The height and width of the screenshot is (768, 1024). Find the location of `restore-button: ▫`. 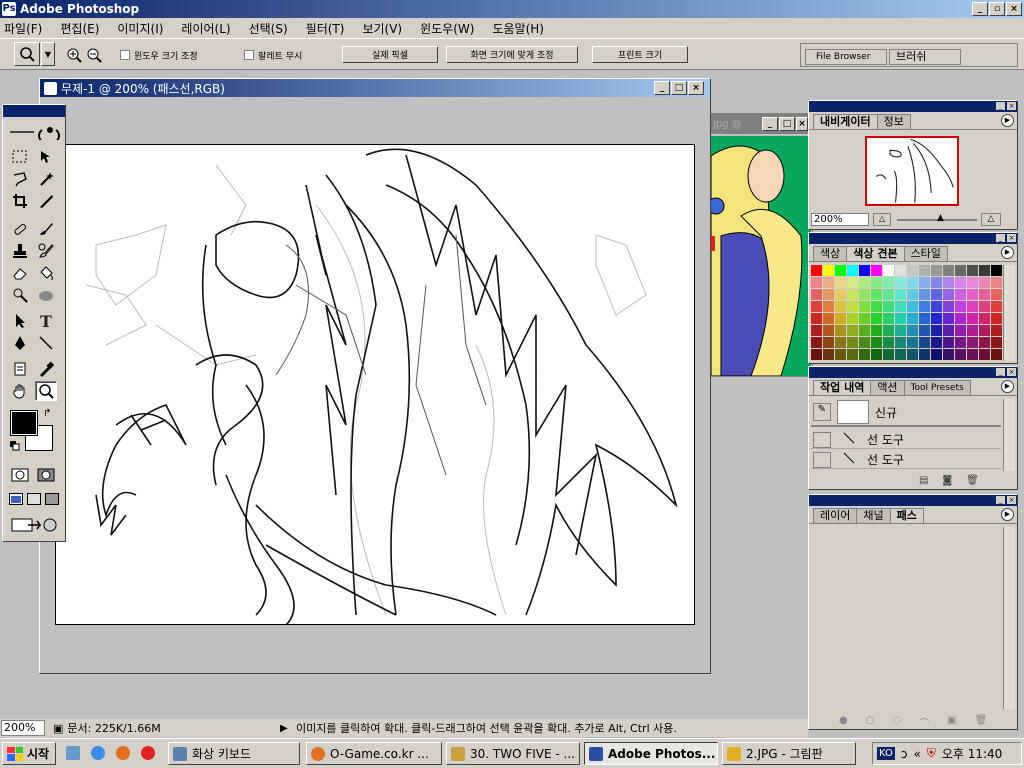

restore-button: ▫ is located at coordinates (997, 9).